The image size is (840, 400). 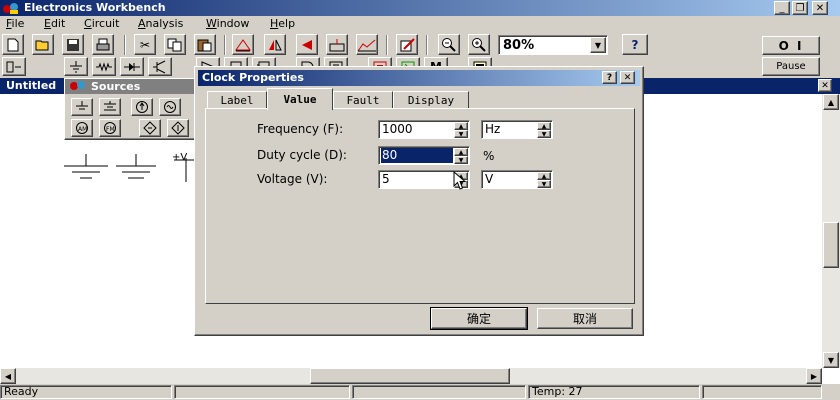 What do you see at coordinates (300, 99) in the screenshot?
I see `tab-value: Value` at bounding box center [300, 99].